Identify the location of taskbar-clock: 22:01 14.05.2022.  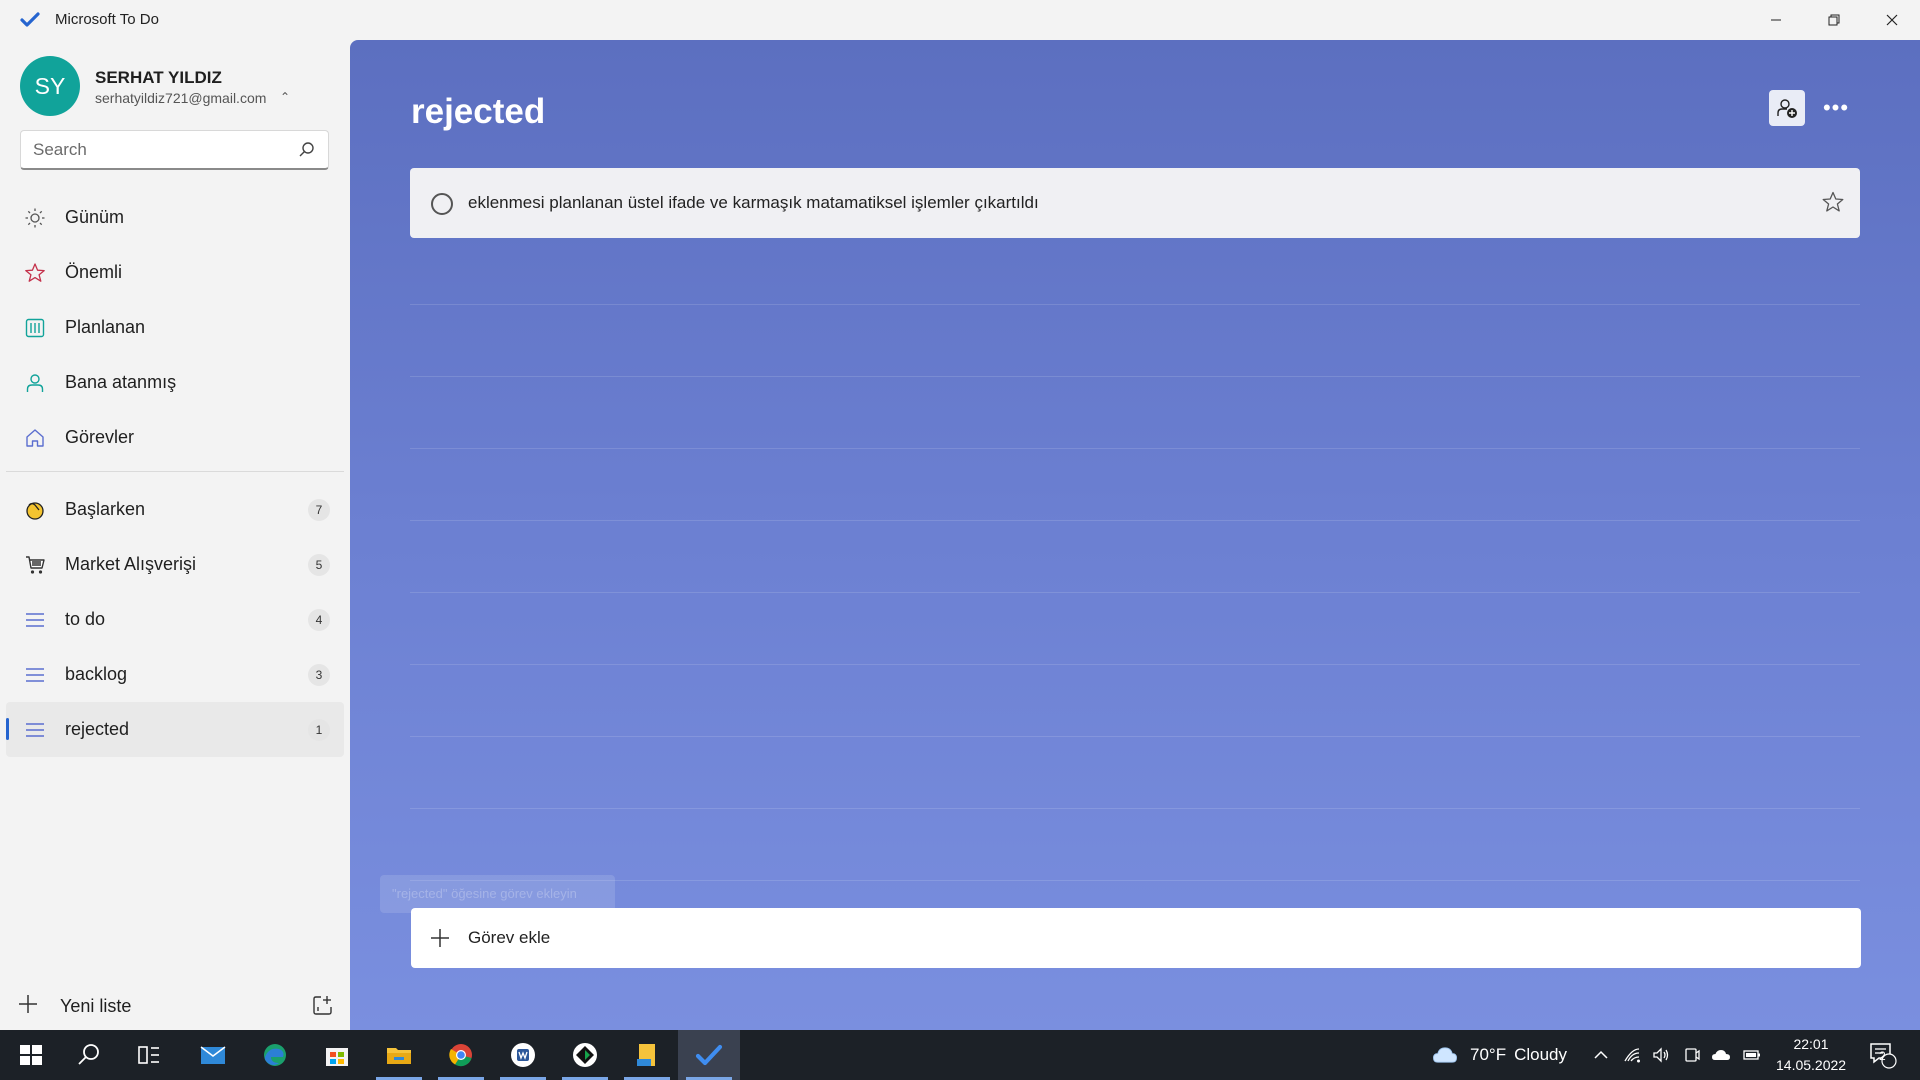
(1811, 1055).